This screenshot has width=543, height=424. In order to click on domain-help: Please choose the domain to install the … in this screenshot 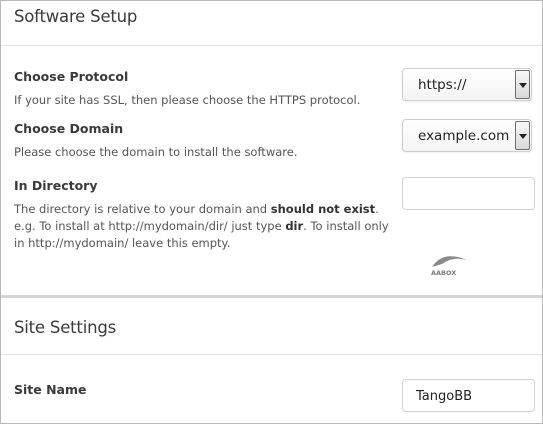, I will do `click(156, 152)`.